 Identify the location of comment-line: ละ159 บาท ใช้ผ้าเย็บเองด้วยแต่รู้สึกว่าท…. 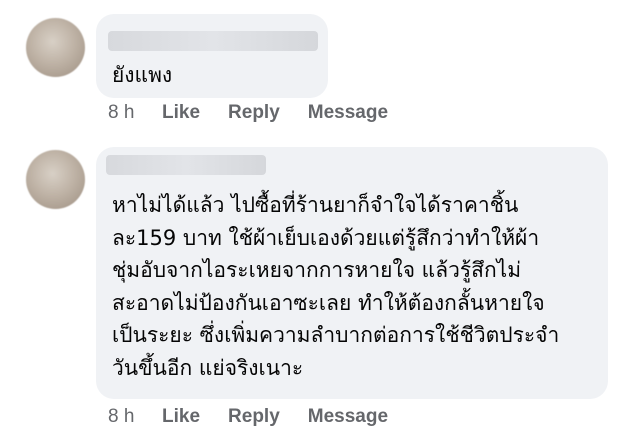
(326, 237).